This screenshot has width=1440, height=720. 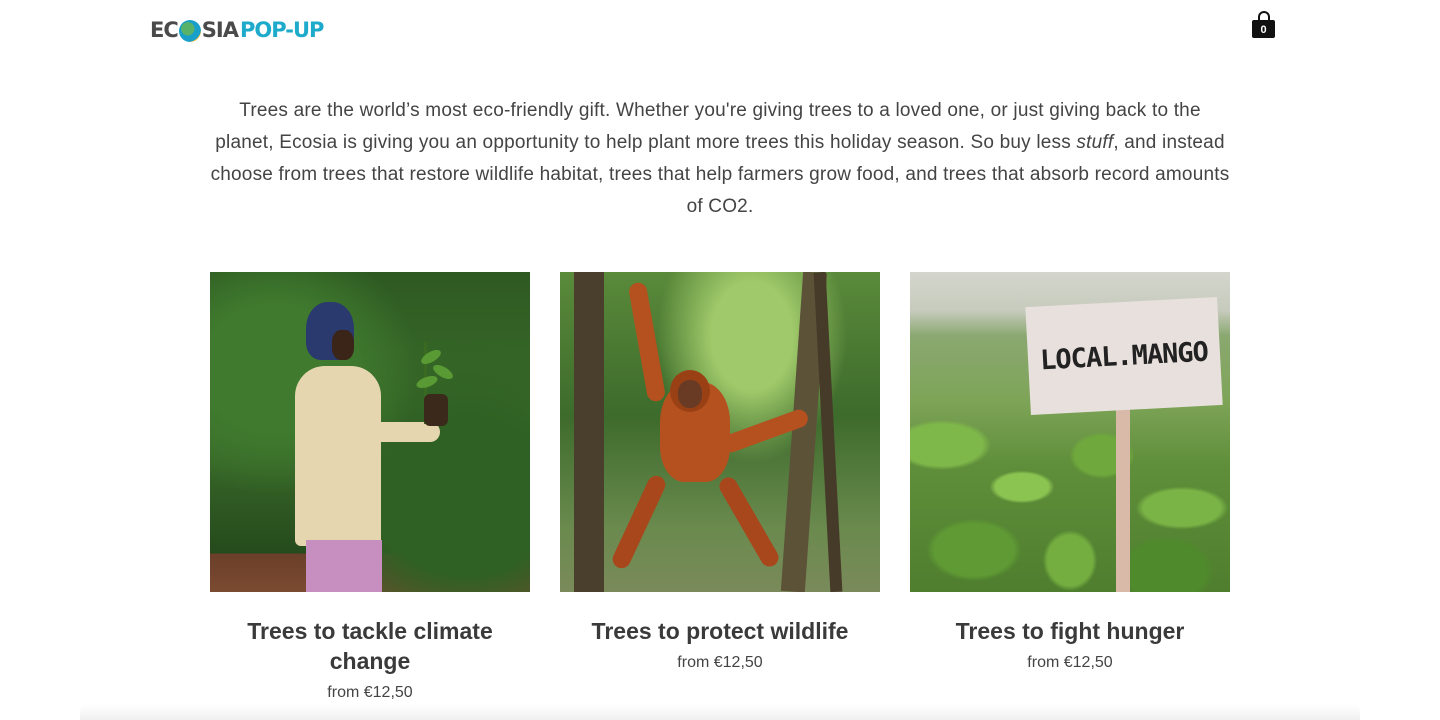 What do you see at coordinates (1124, 356) in the screenshot?
I see `mango-sign: LOCAL.MANGO` at bounding box center [1124, 356].